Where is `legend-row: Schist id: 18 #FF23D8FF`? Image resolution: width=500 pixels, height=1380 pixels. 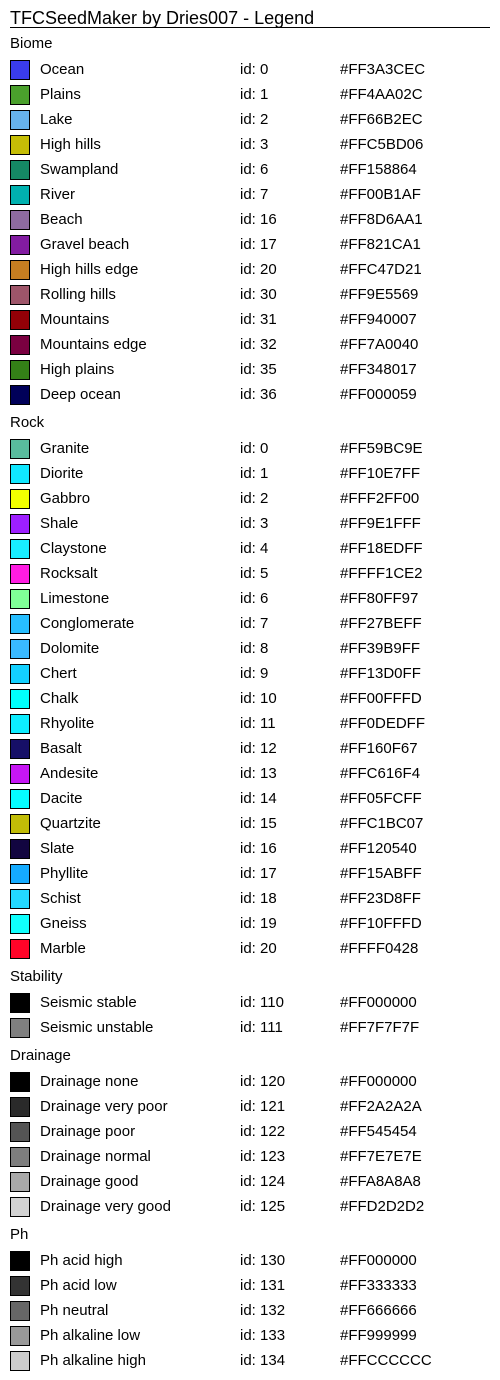 legend-row: Schist id: 18 #FF23D8FF is located at coordinates (250, 900).